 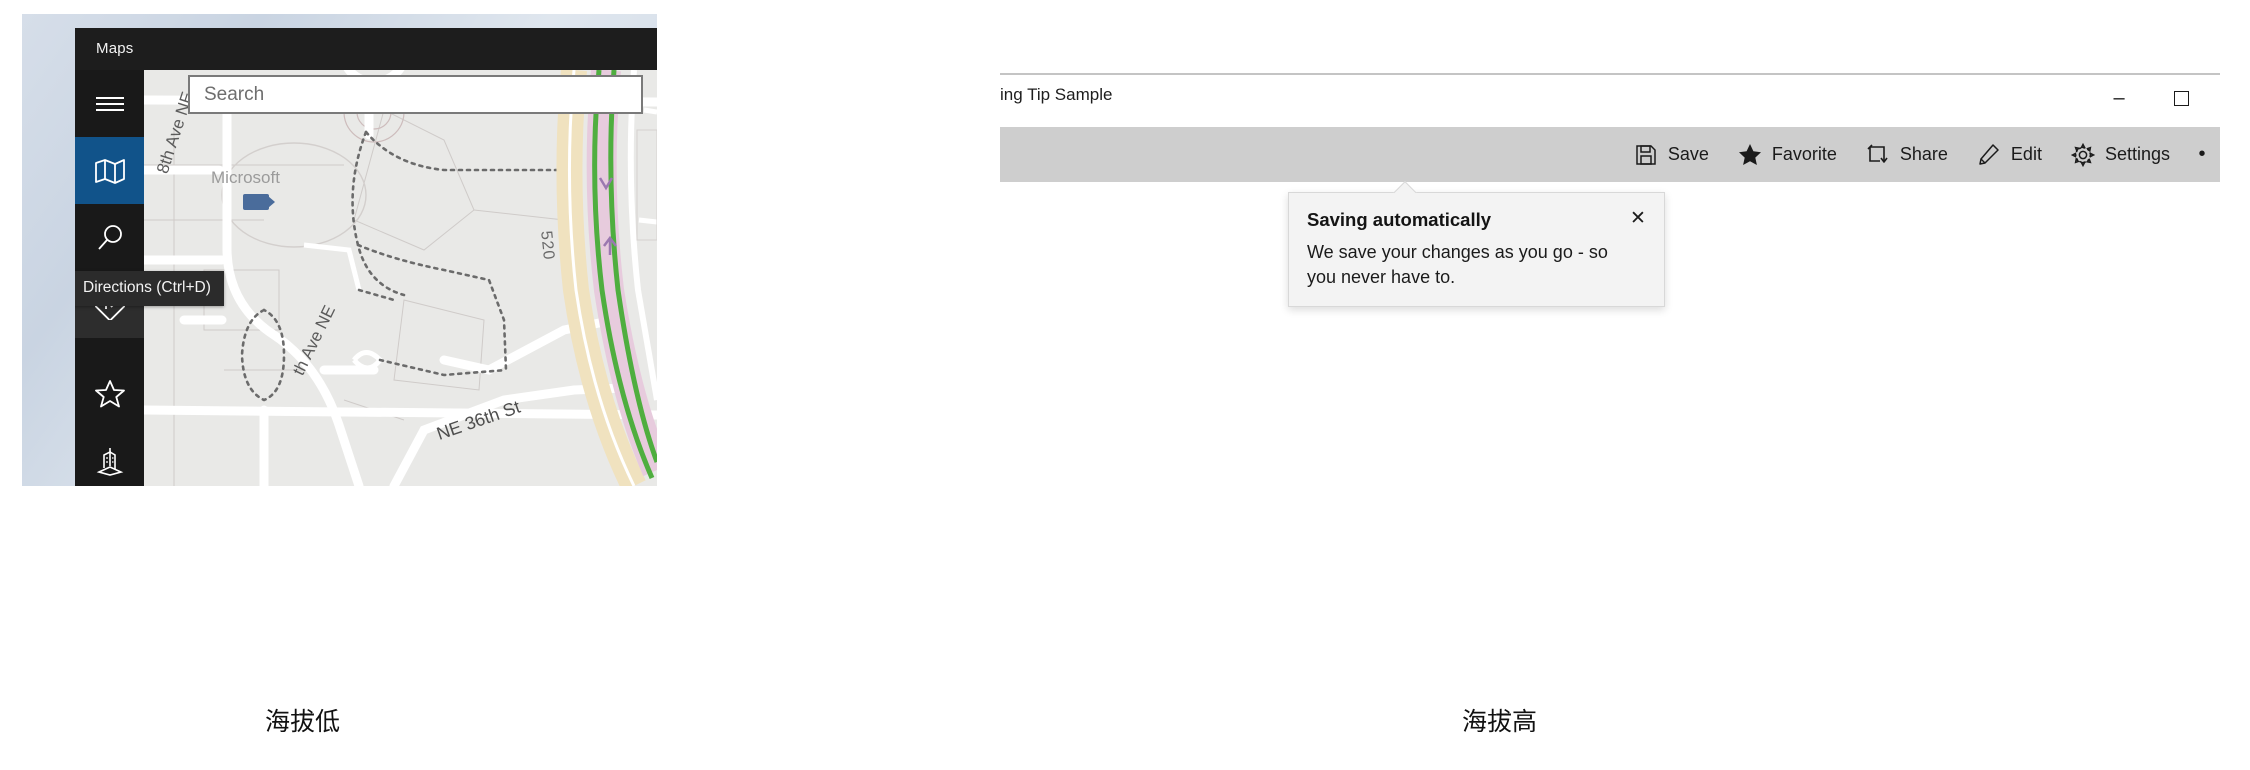 I want to click on map-location-pin, so click(x=259, y=202).